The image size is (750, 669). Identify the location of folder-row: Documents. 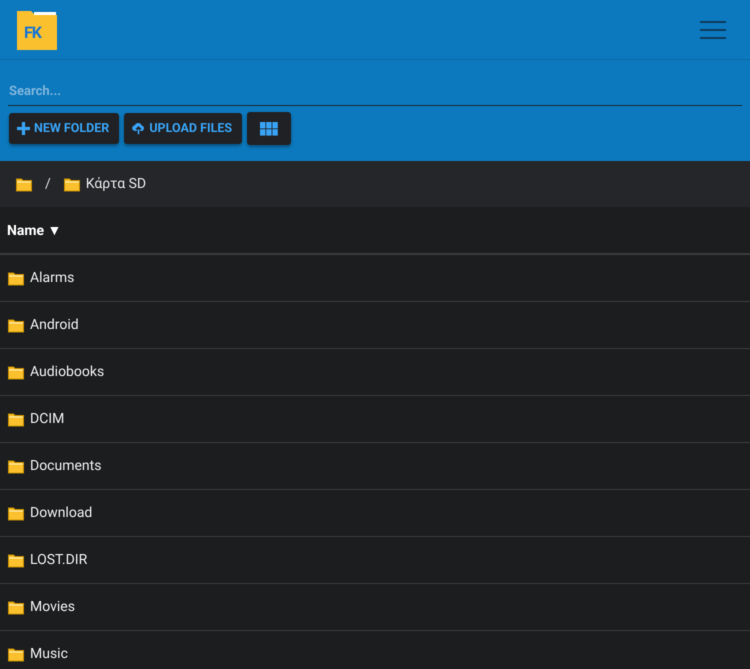
(375, 466).